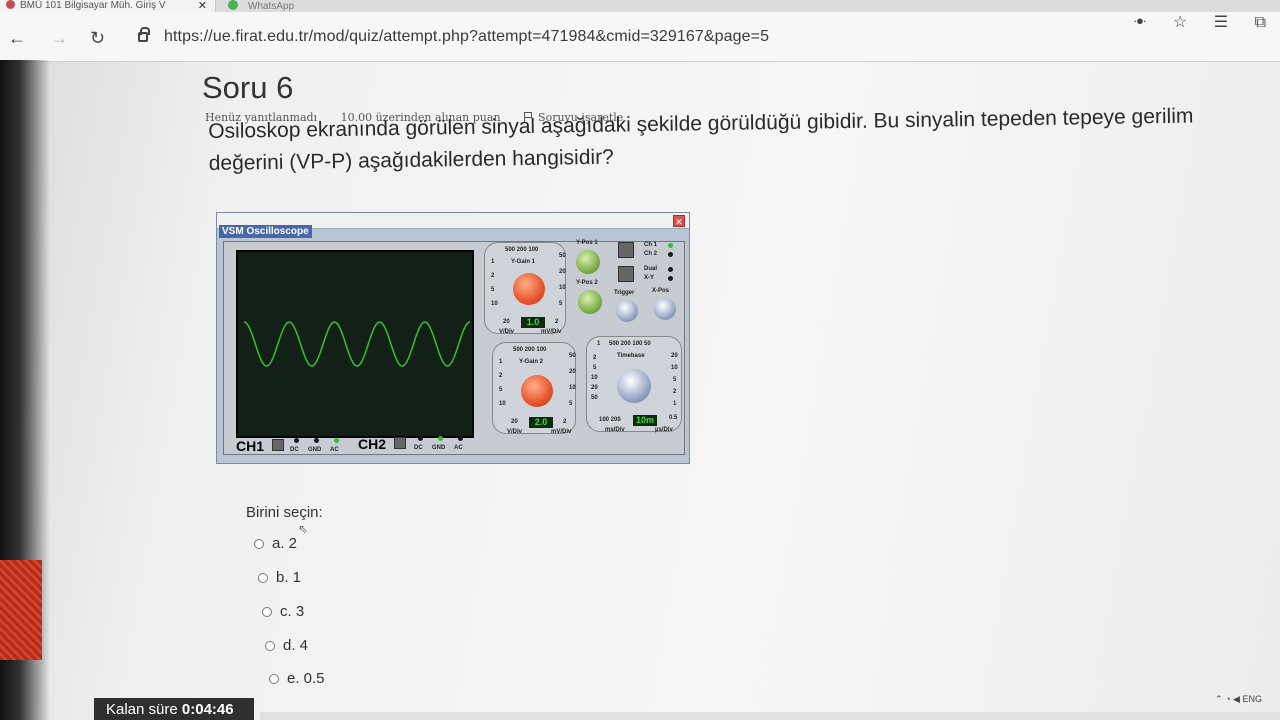 The height and width of the screenshot is (720, 1280). What do you see at coordinates (1221, 22) in the screenshot?
I see `favorites-list-icon: ☰` at bounding box center [1221, 22].